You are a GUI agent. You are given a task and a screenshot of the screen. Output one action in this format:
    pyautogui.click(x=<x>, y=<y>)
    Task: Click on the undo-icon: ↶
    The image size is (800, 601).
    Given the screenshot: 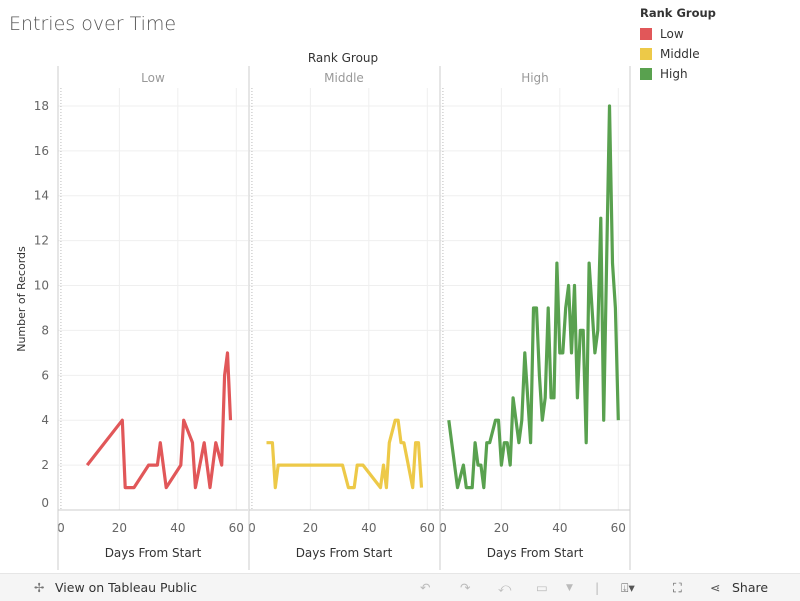 What is the action you would take?
    pyautogui.click(x=425, y=587)
    